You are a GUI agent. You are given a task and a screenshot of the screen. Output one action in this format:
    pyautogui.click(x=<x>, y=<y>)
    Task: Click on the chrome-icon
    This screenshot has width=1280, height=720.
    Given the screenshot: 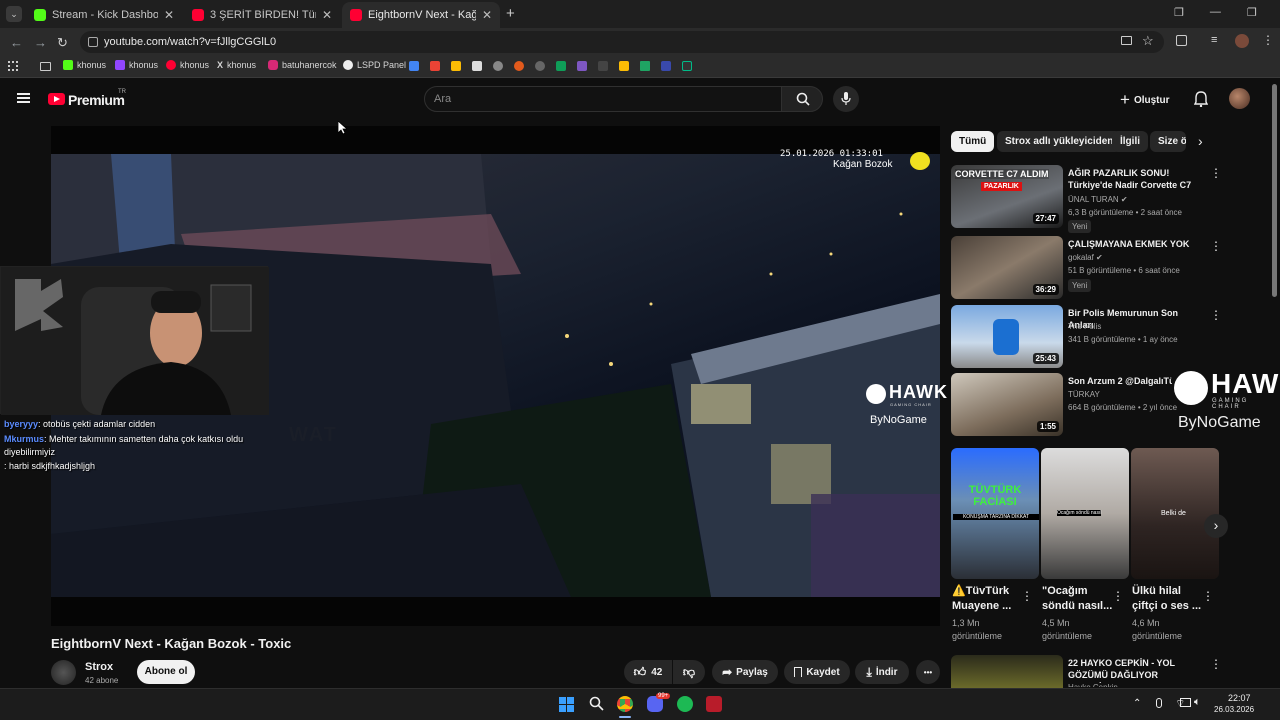 What is the action you would take?
    pyautogui.click(x=625, y=704)
    